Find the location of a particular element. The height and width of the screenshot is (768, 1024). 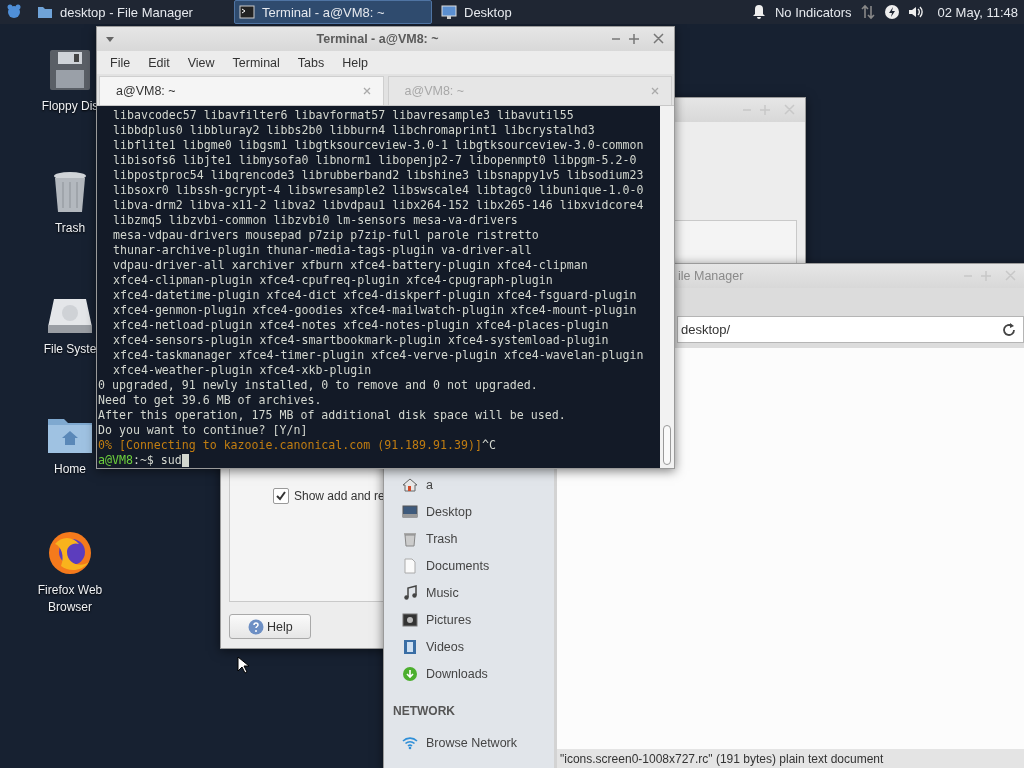

taskbar-button: desktop - File Manager is located at coordinates (131, 12).